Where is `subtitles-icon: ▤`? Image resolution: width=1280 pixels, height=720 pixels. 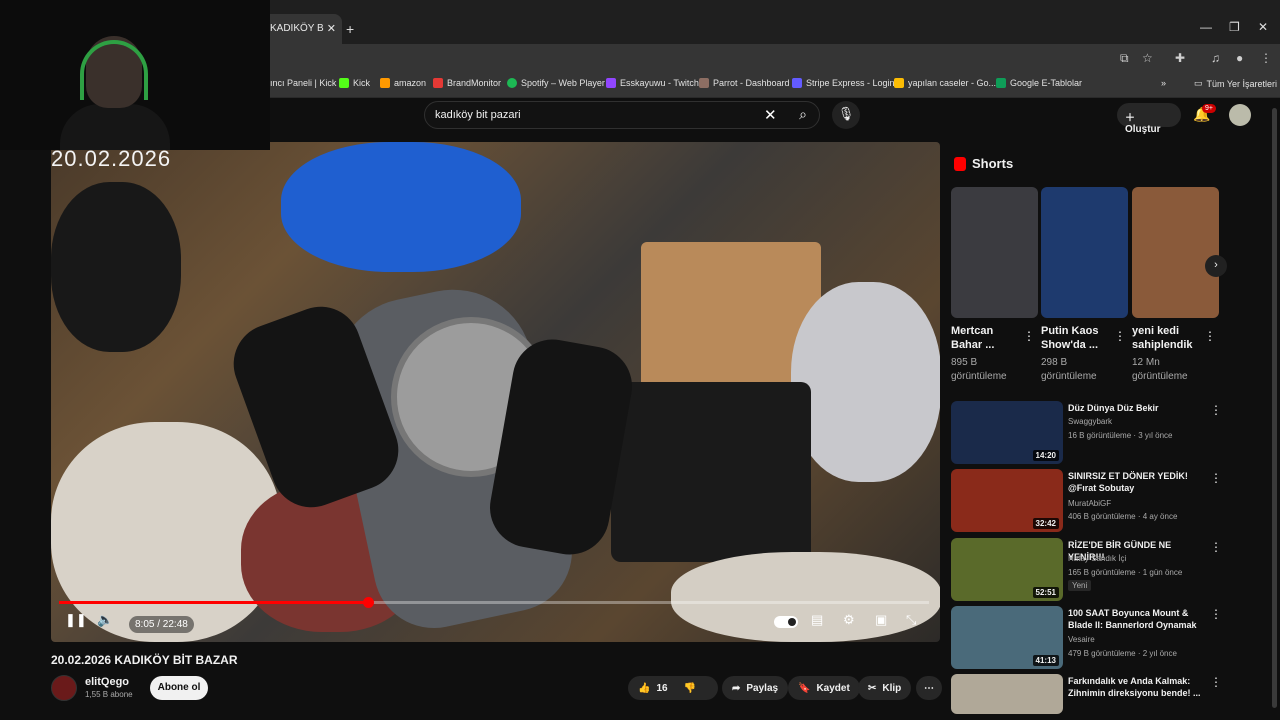 subtitles-icon: ▤ is located at coordinates (817, 620).